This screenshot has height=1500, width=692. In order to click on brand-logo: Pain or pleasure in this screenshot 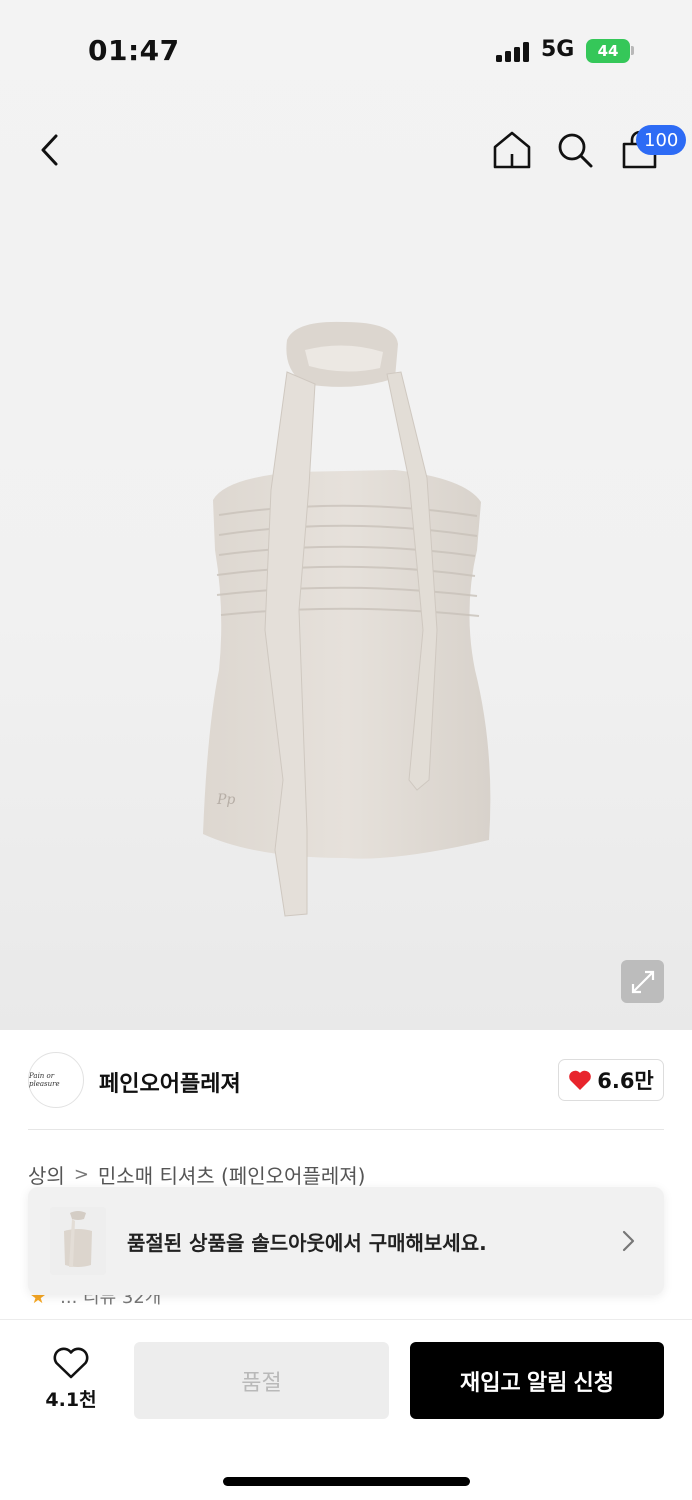, I will do `click(56, 1080)`.